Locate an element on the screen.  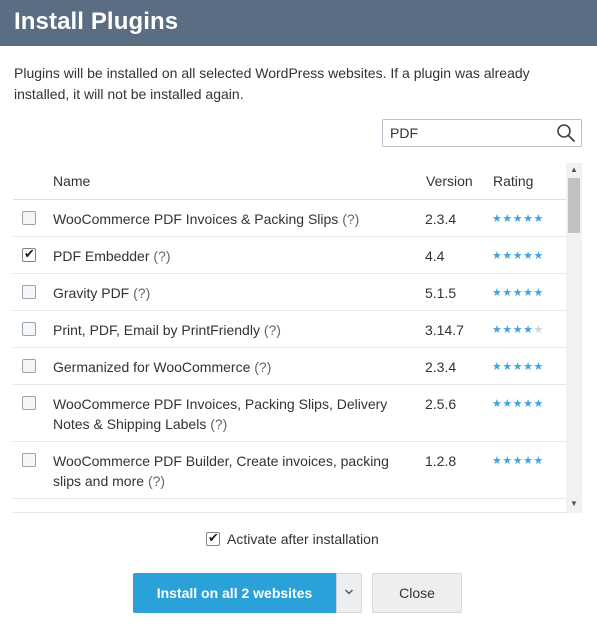
install-options-dropdown-button is located at coordinates (349, 593).